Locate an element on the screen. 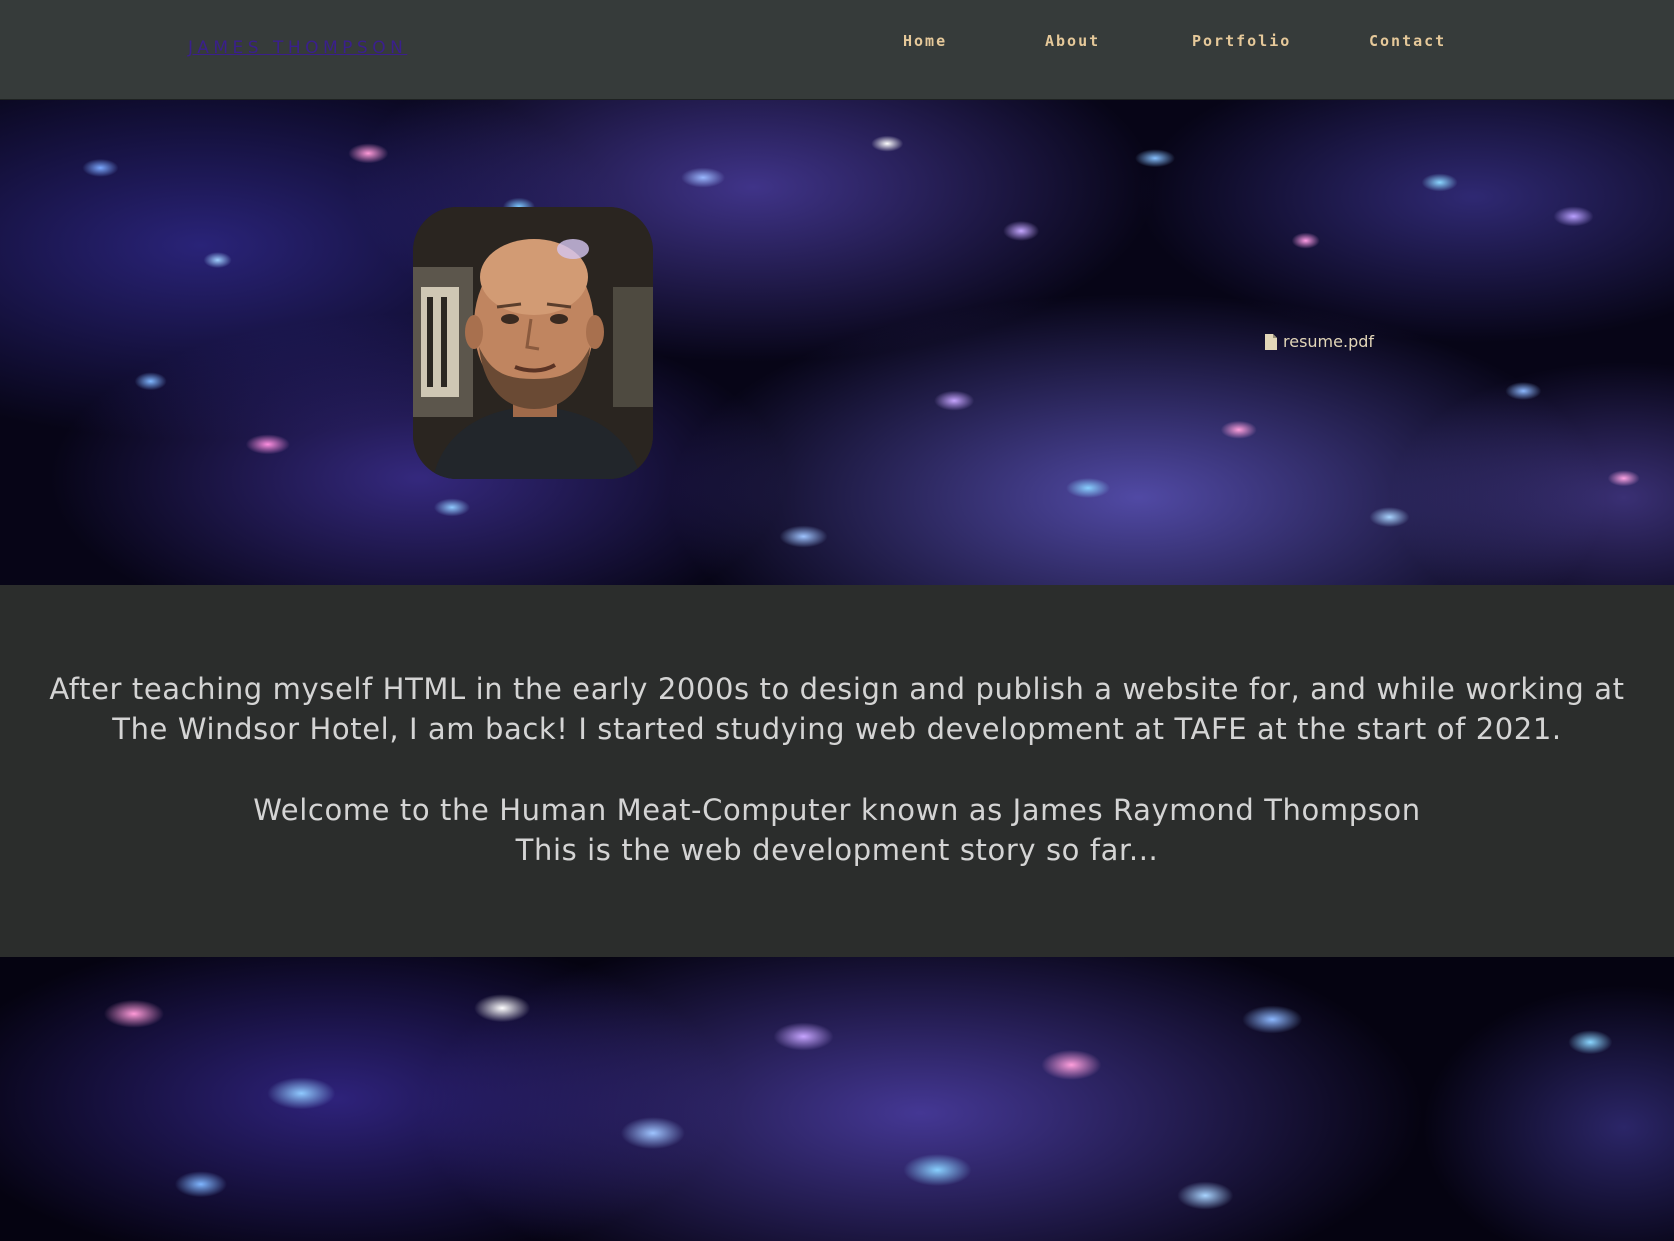 The image size is (1674, 1241). resume-download-link: resume.pdf is located at coordinates (1319, 341).